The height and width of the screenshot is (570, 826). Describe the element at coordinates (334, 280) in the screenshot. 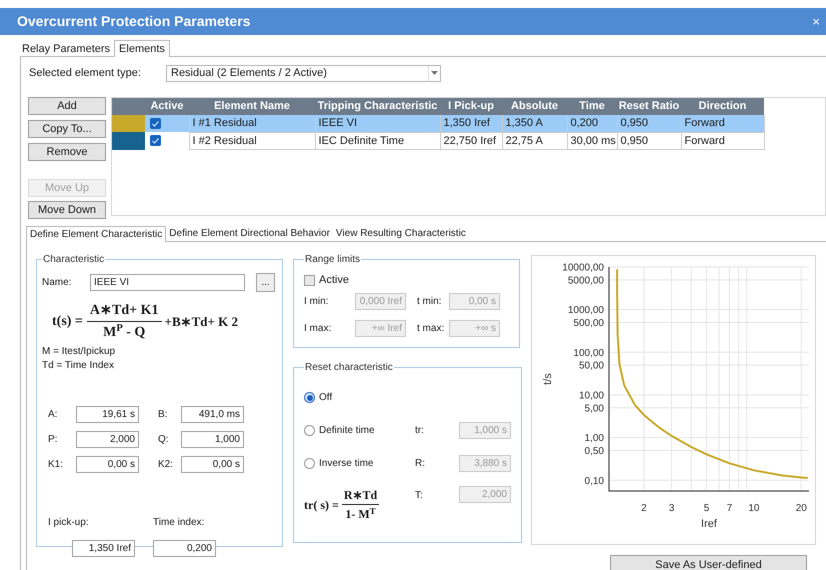

I see `checkbox-label: Active` at that location.